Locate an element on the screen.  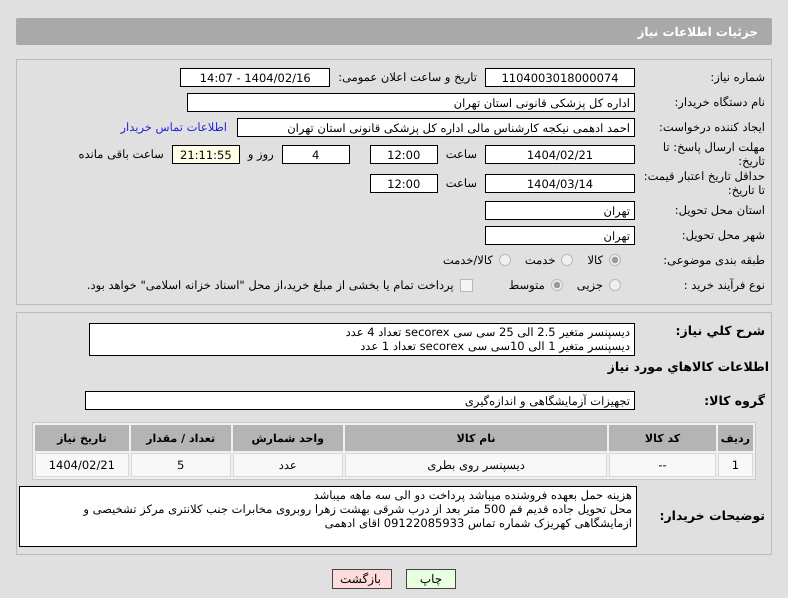
table-cell: دیسپنسر روی بطری is located at coordinates (476, 465).